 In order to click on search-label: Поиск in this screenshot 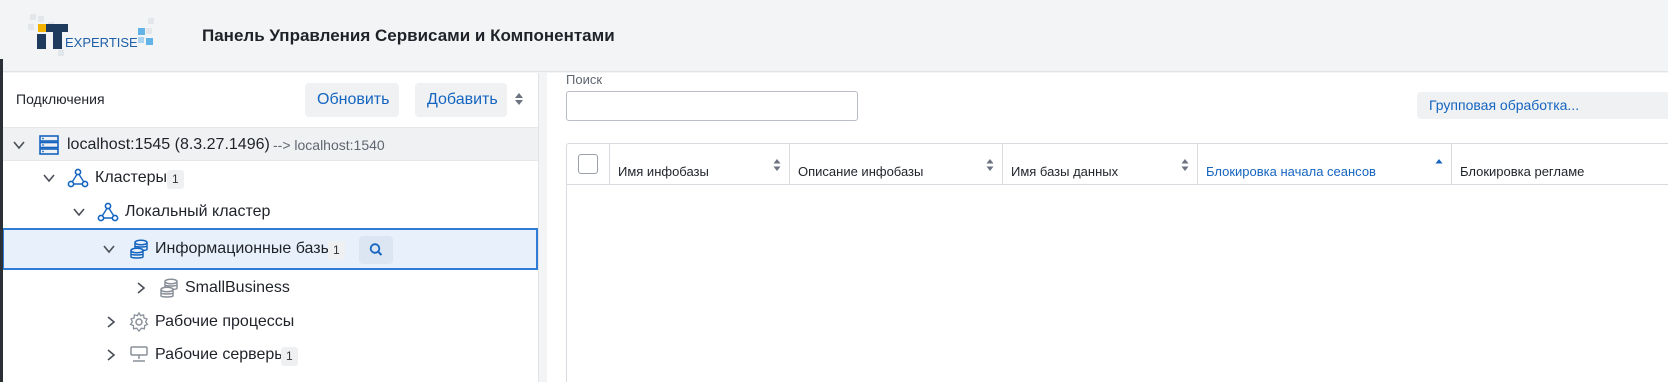, I will do `click(584, 80)`.